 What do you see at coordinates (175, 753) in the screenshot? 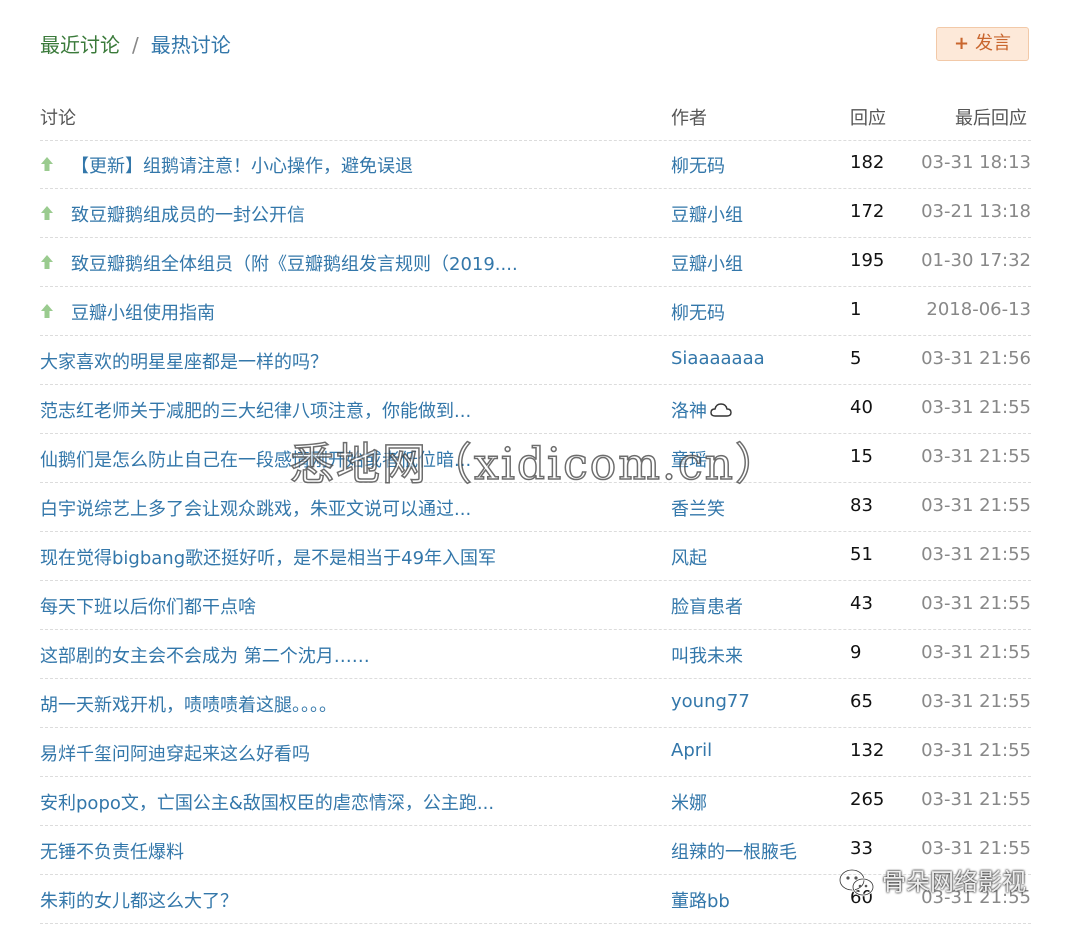
I see `topic-title-link: 易烊千玺问阿迪穿起来这么好看吗` at bounding box center [175, 753].